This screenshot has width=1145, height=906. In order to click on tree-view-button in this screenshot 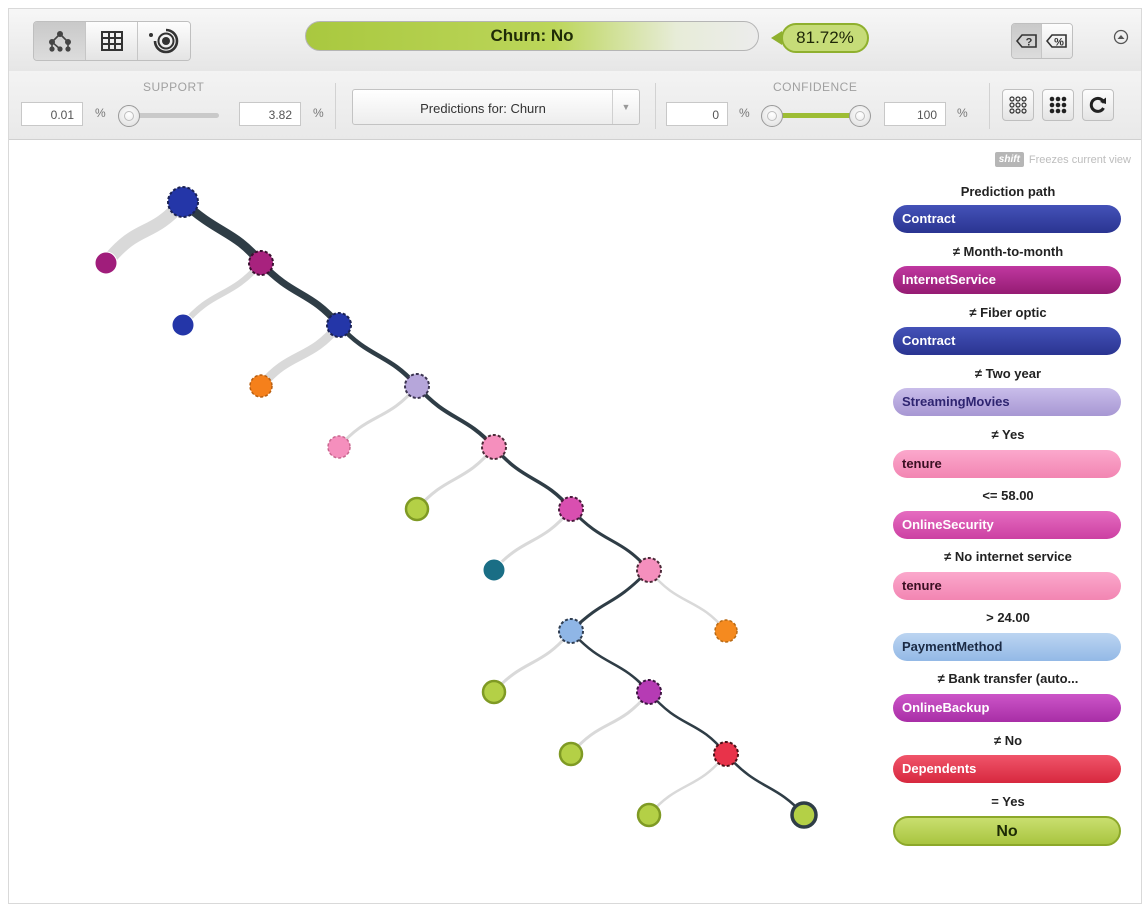, I will do `click(60, 41)`.